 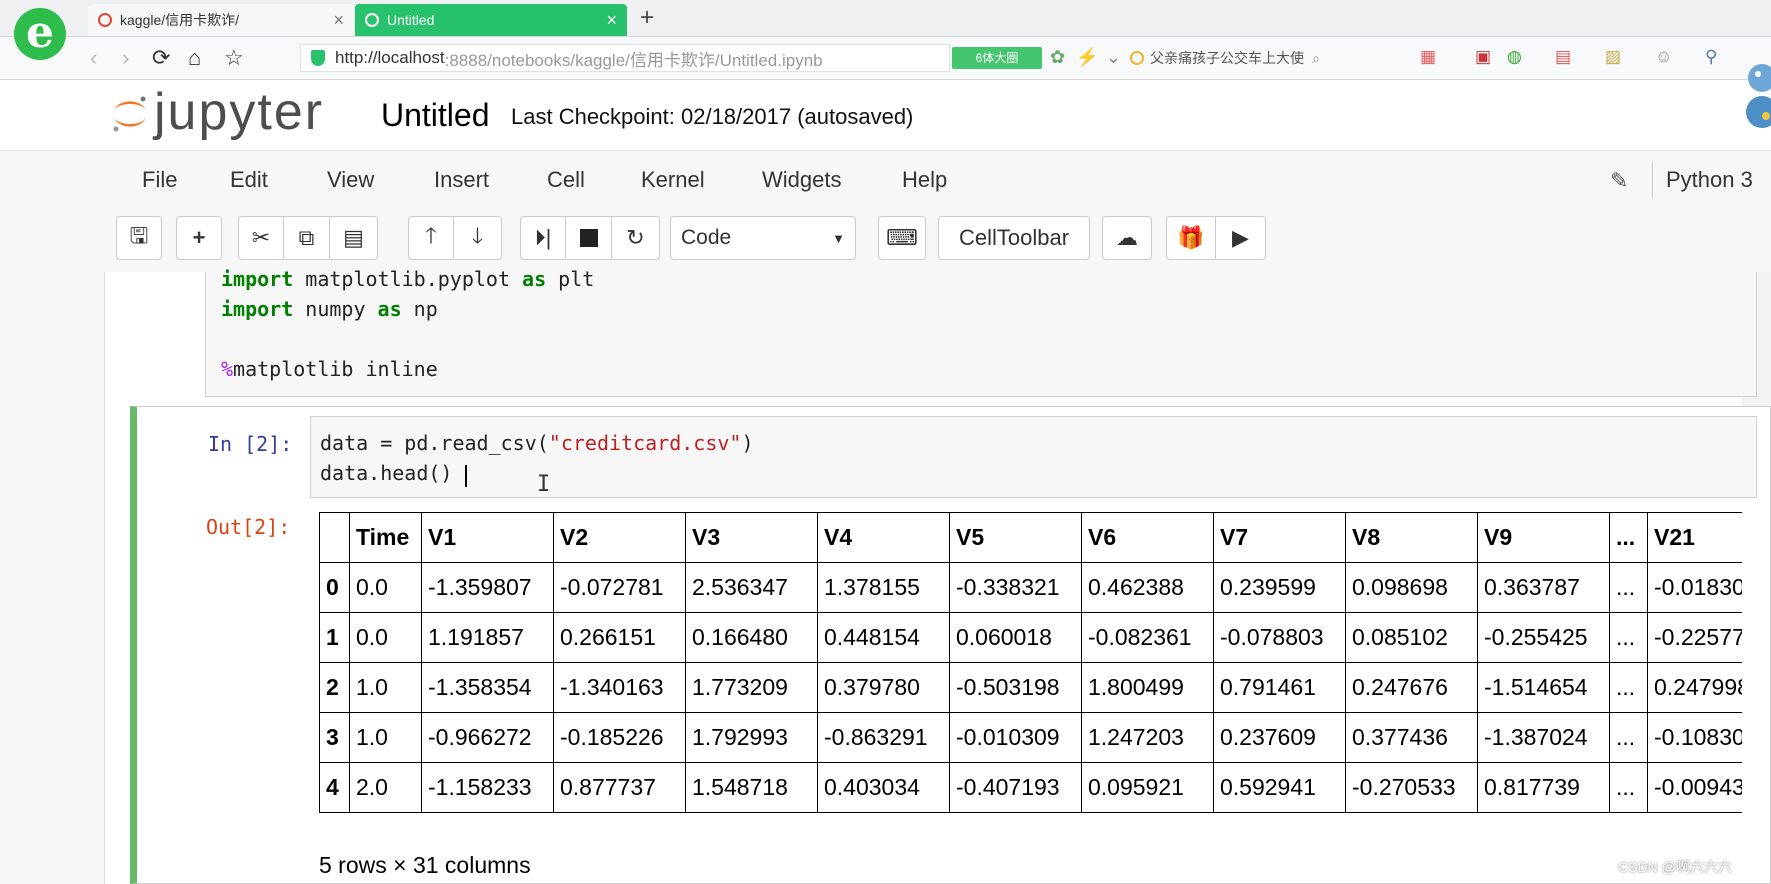 I want to click on column-header: V21, so click(x=1694, y=537).